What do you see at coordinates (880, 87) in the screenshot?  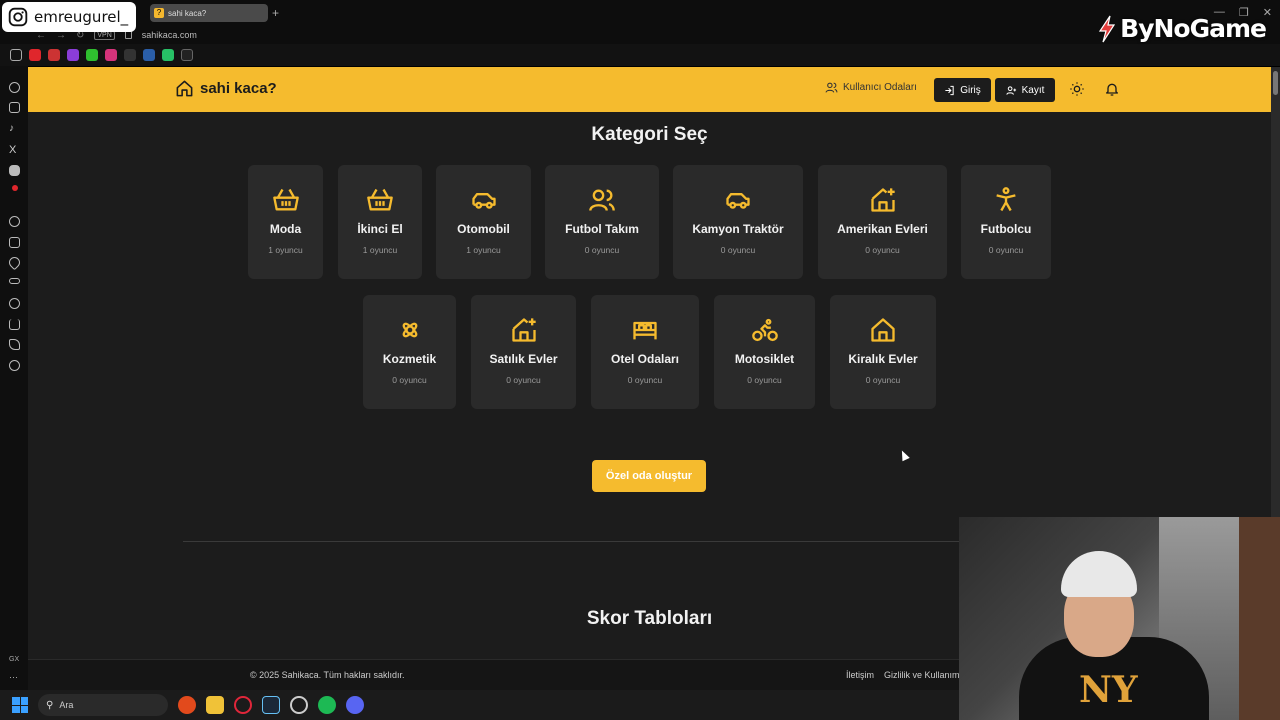 I see `user-rooms-label: Kullanıcı Odaları` at bounding box center [880, 87].